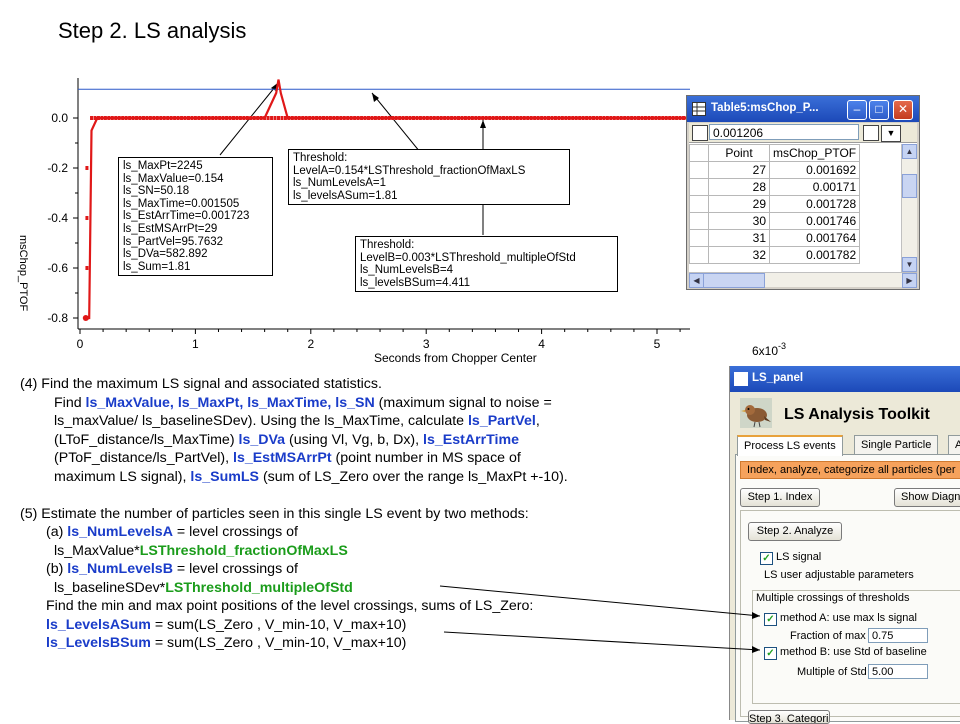 The height and width of the screenshot is (724, 960). I want to click on horizontal-scrollbar: ◀ ▶, so click(803, 280).